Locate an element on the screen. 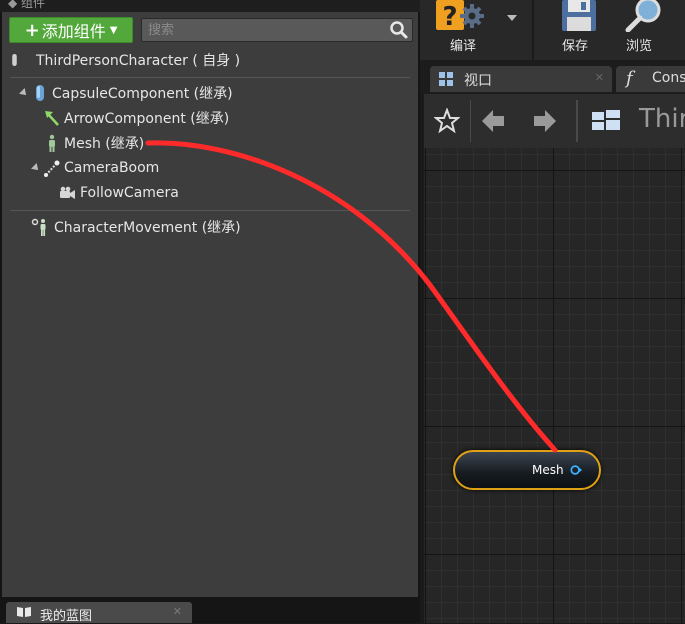  capsule-icon is located at coordinates (40, 93).